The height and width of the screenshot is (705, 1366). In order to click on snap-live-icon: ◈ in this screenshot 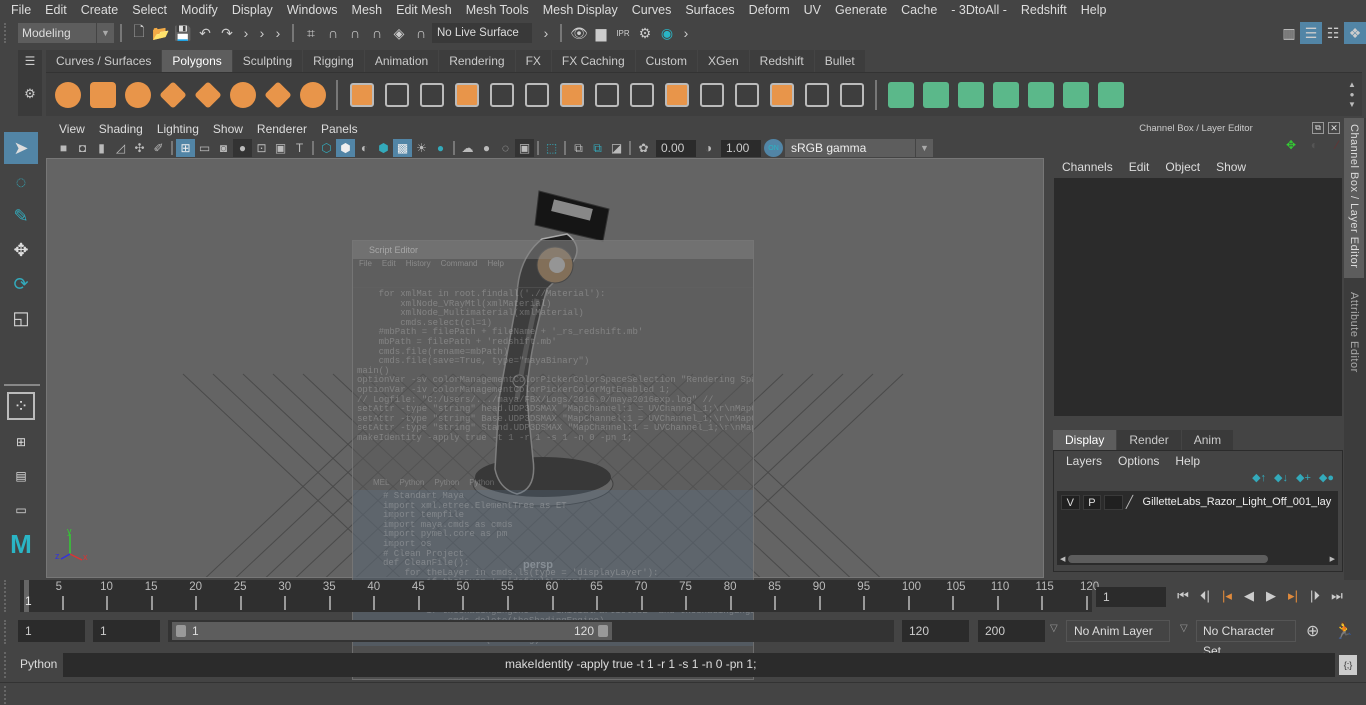, I will do `click(399, 33)`.